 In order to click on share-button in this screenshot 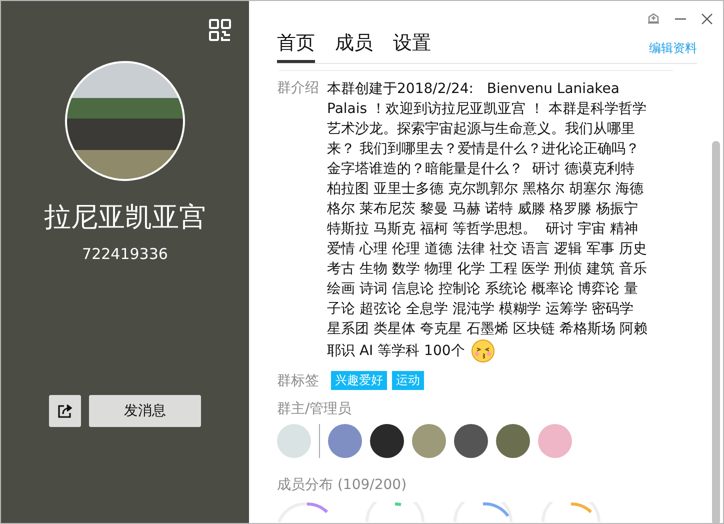, I will do `click(65, 411)`.